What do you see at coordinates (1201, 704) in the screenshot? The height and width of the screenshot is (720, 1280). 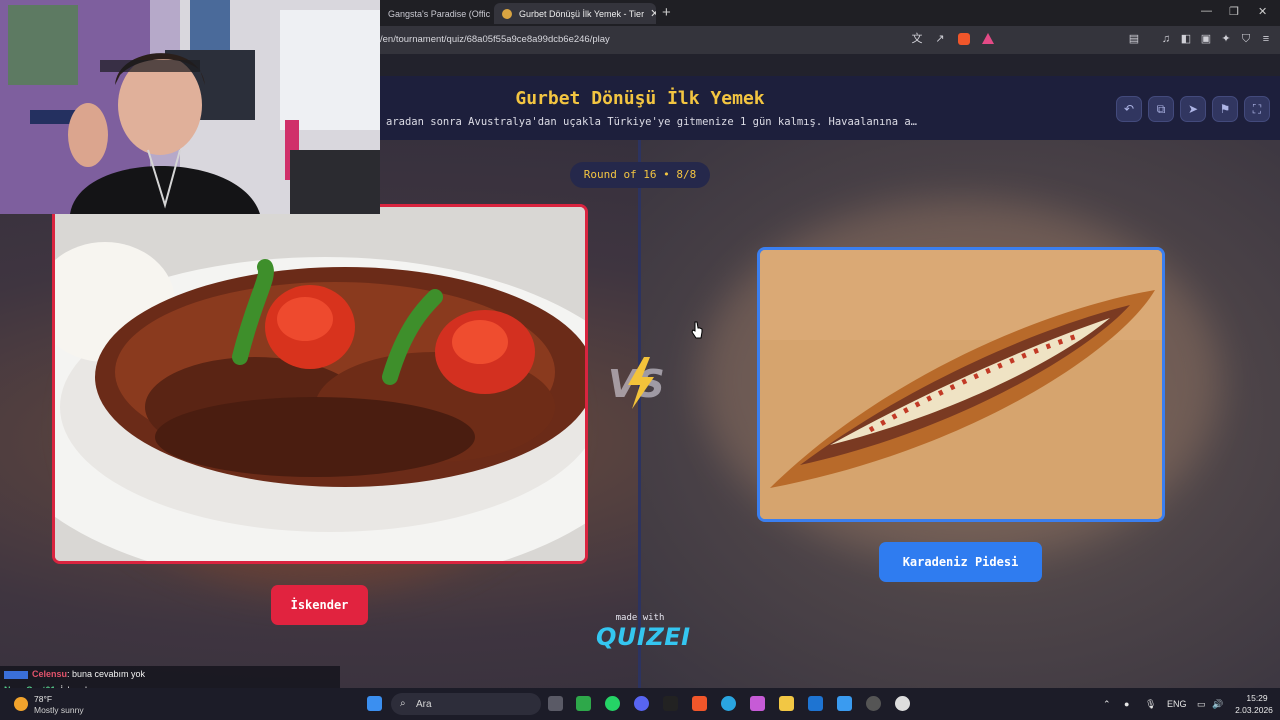 I see `network-icon: ▭` at bounding box center [1201, 704].